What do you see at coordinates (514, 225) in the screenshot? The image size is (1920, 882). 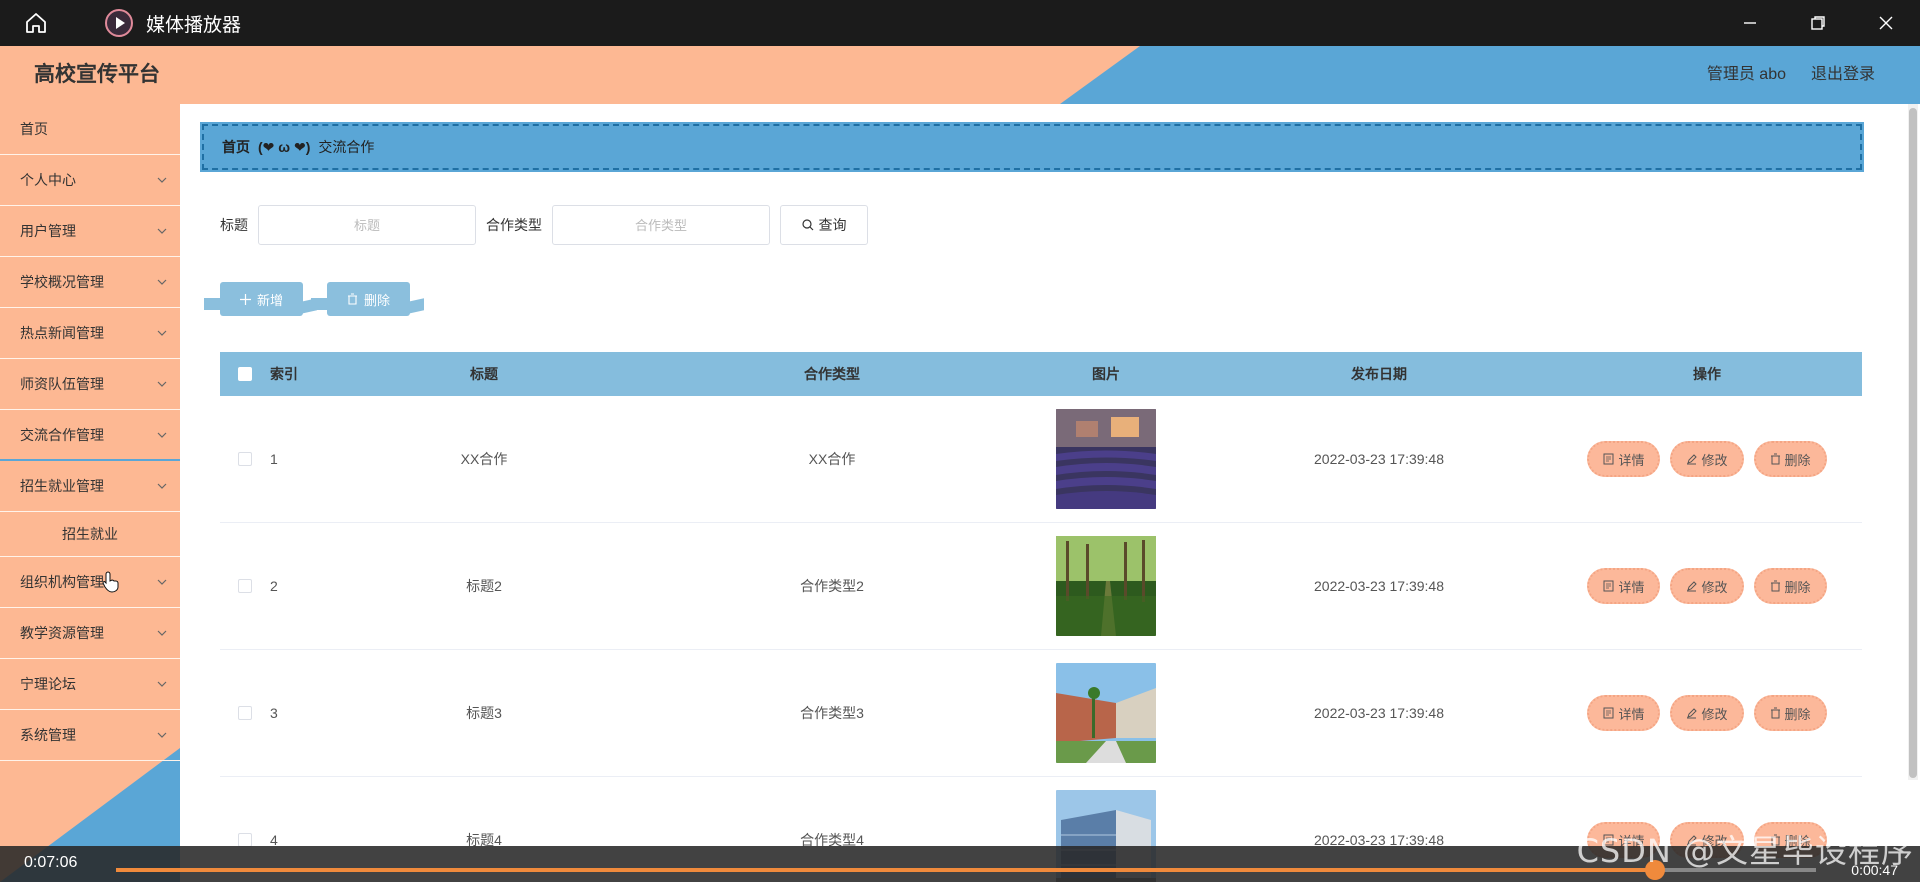 I see `type-filter-label: 合作类型` at bounding box center [514, 225].